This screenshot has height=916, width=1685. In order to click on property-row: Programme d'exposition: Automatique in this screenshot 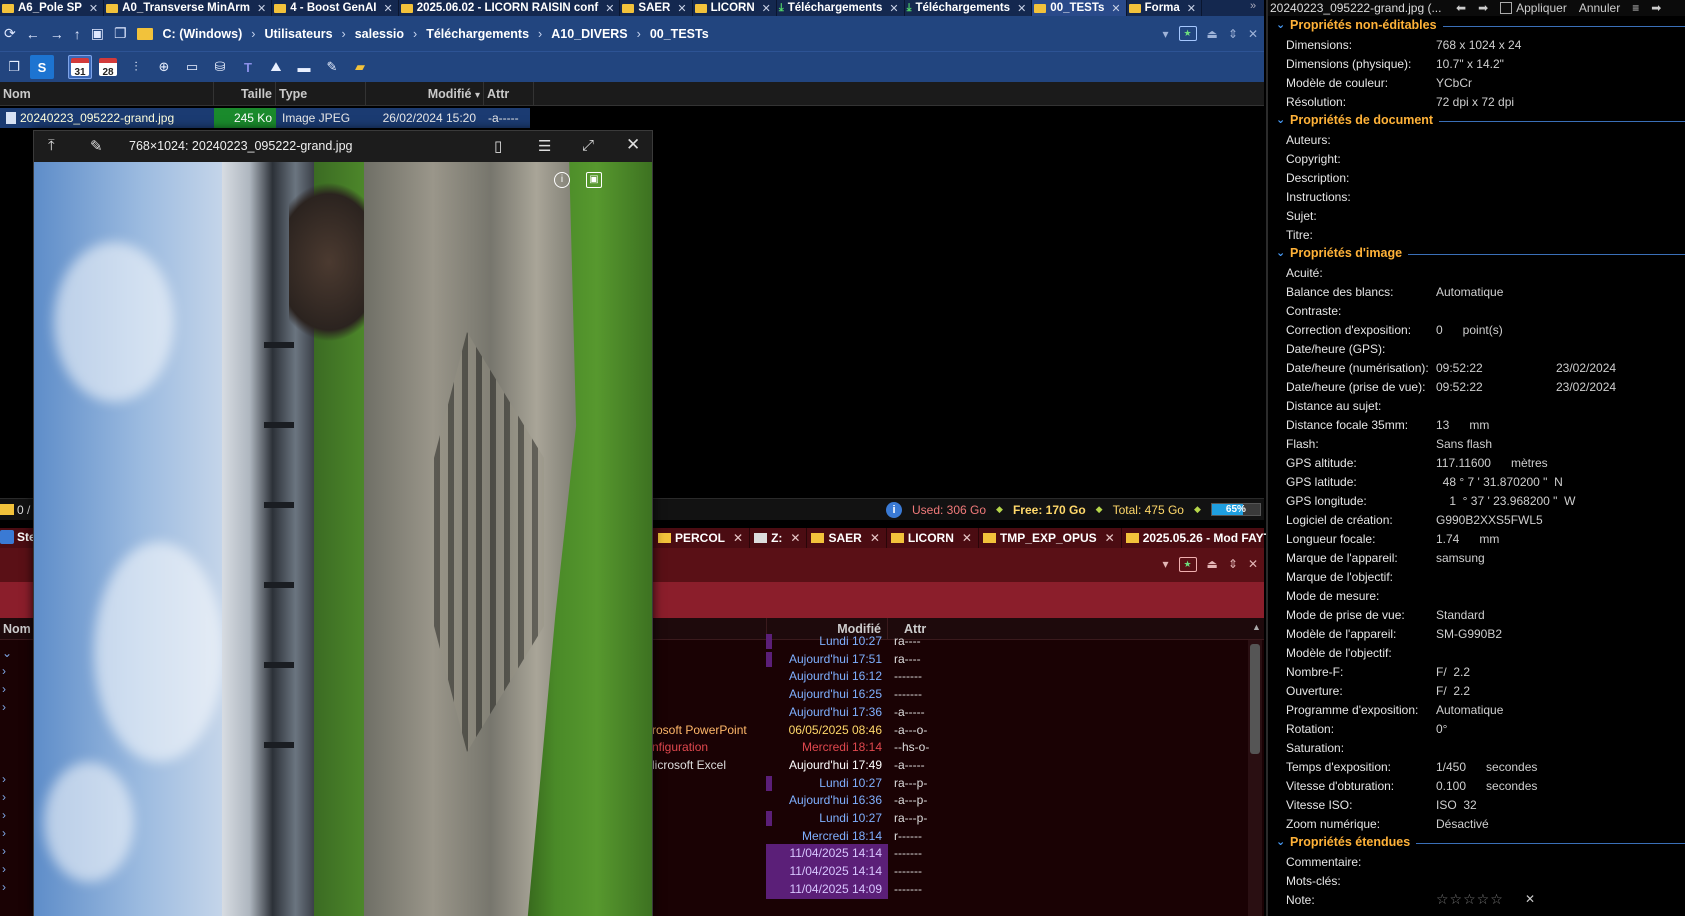, I will do `click(1476, 709)`.